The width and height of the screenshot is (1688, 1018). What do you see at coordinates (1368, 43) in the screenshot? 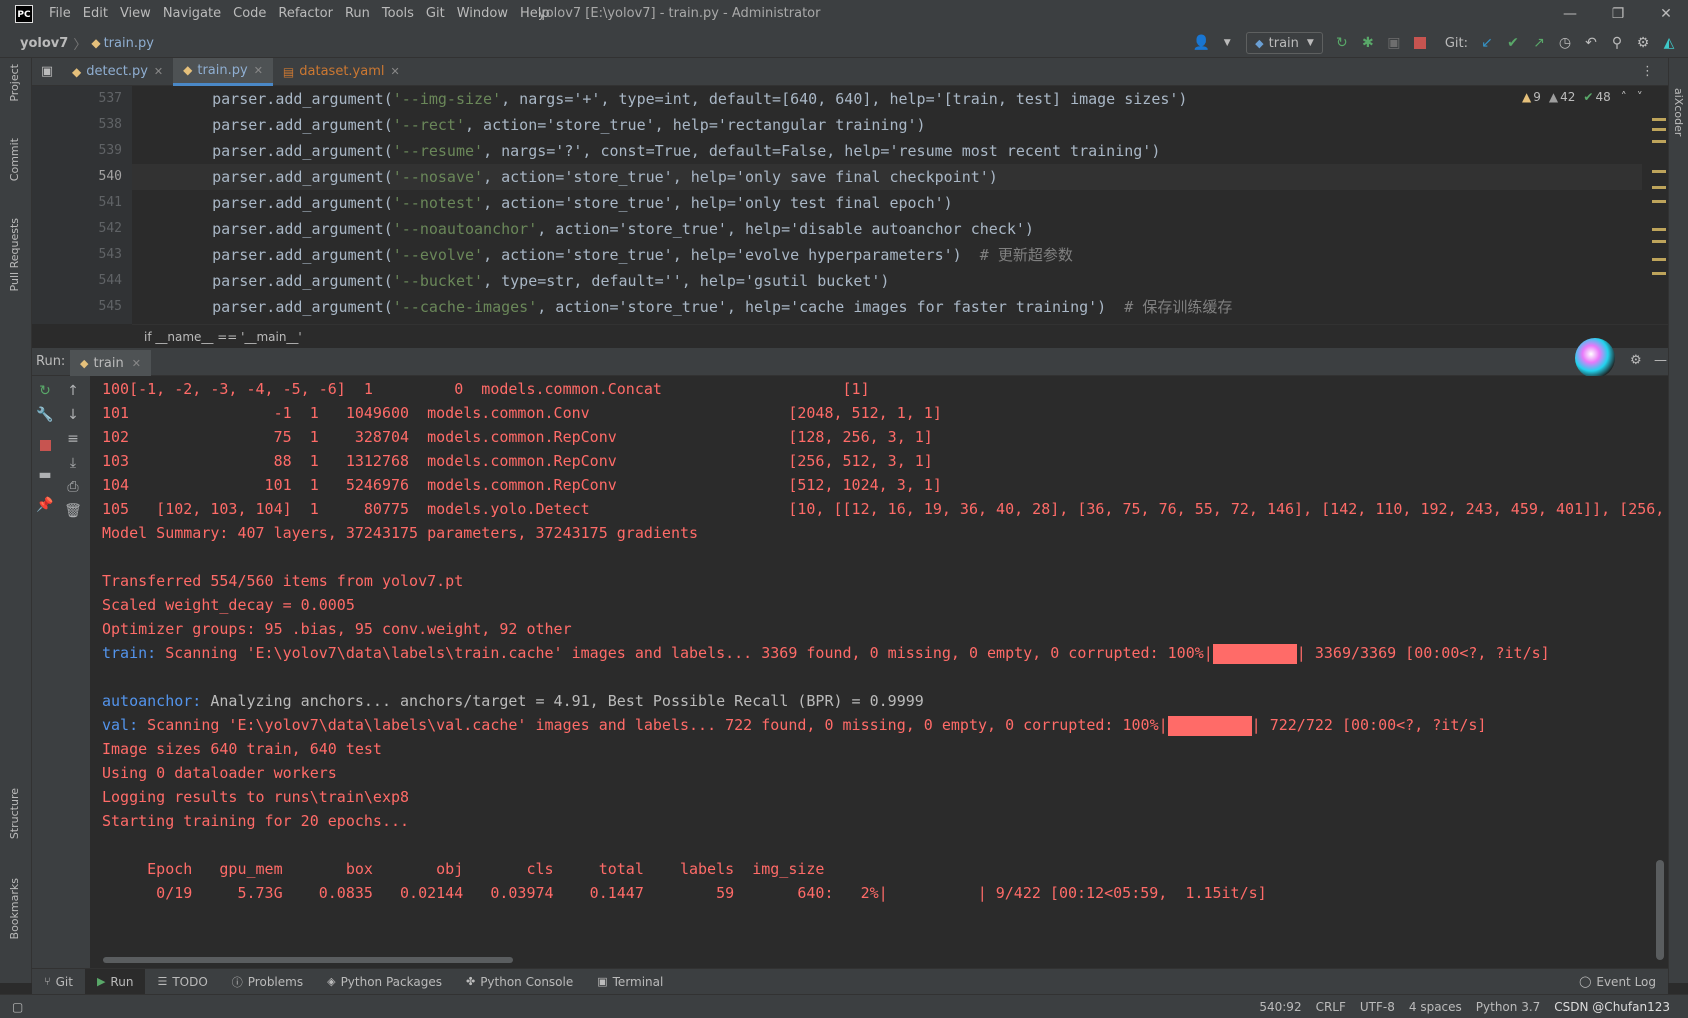
I see `debug-icon: ✱` at bounding box center [1368, 43].